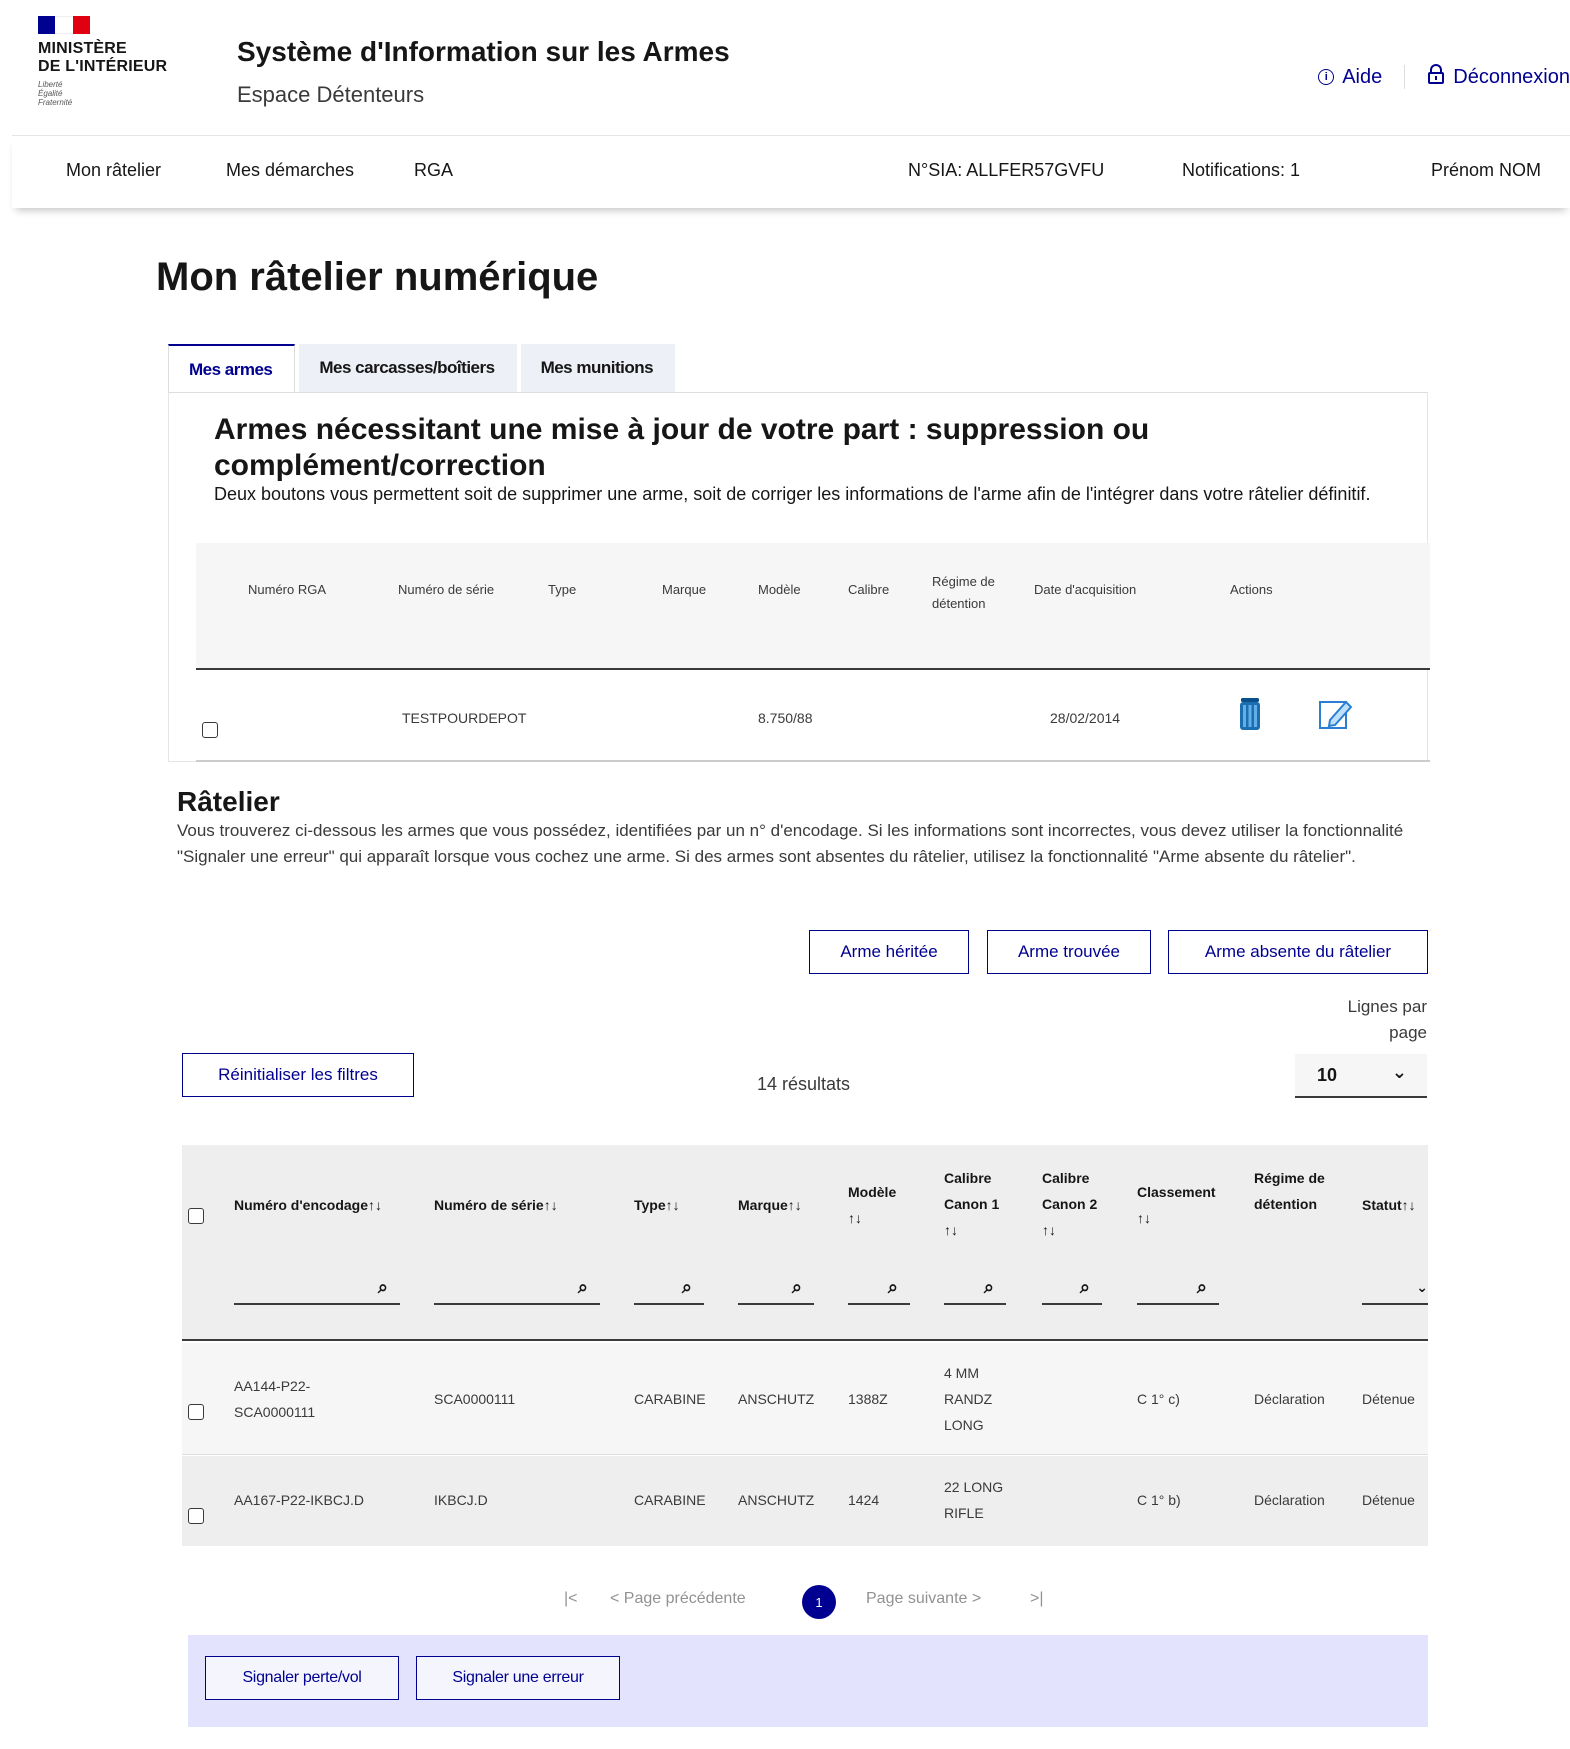 The height and width of the screenshot is (1749, 1570). I want to click on filter-modele: ⌕, so click(879, 1291).